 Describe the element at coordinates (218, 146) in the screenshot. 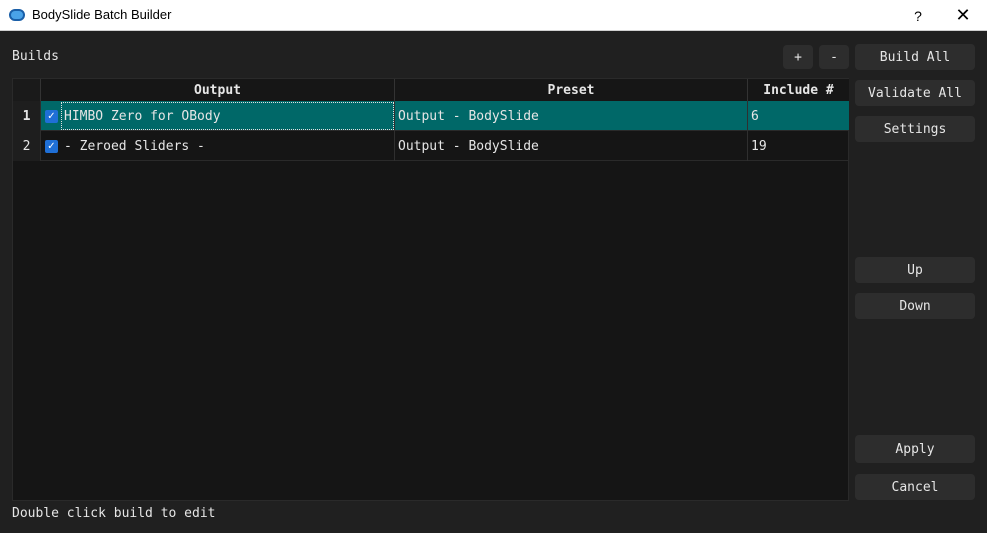

I see `output-cell: ✓ - Zeroed Sliders -` at that location.